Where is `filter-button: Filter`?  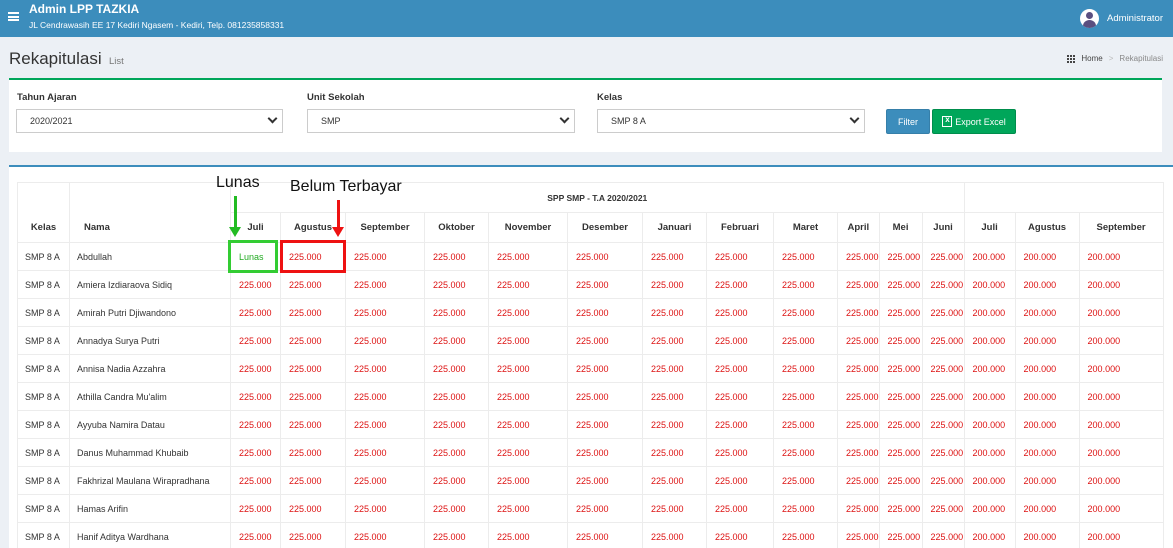
filter-button: Filter is located at coordinates (908, 121).